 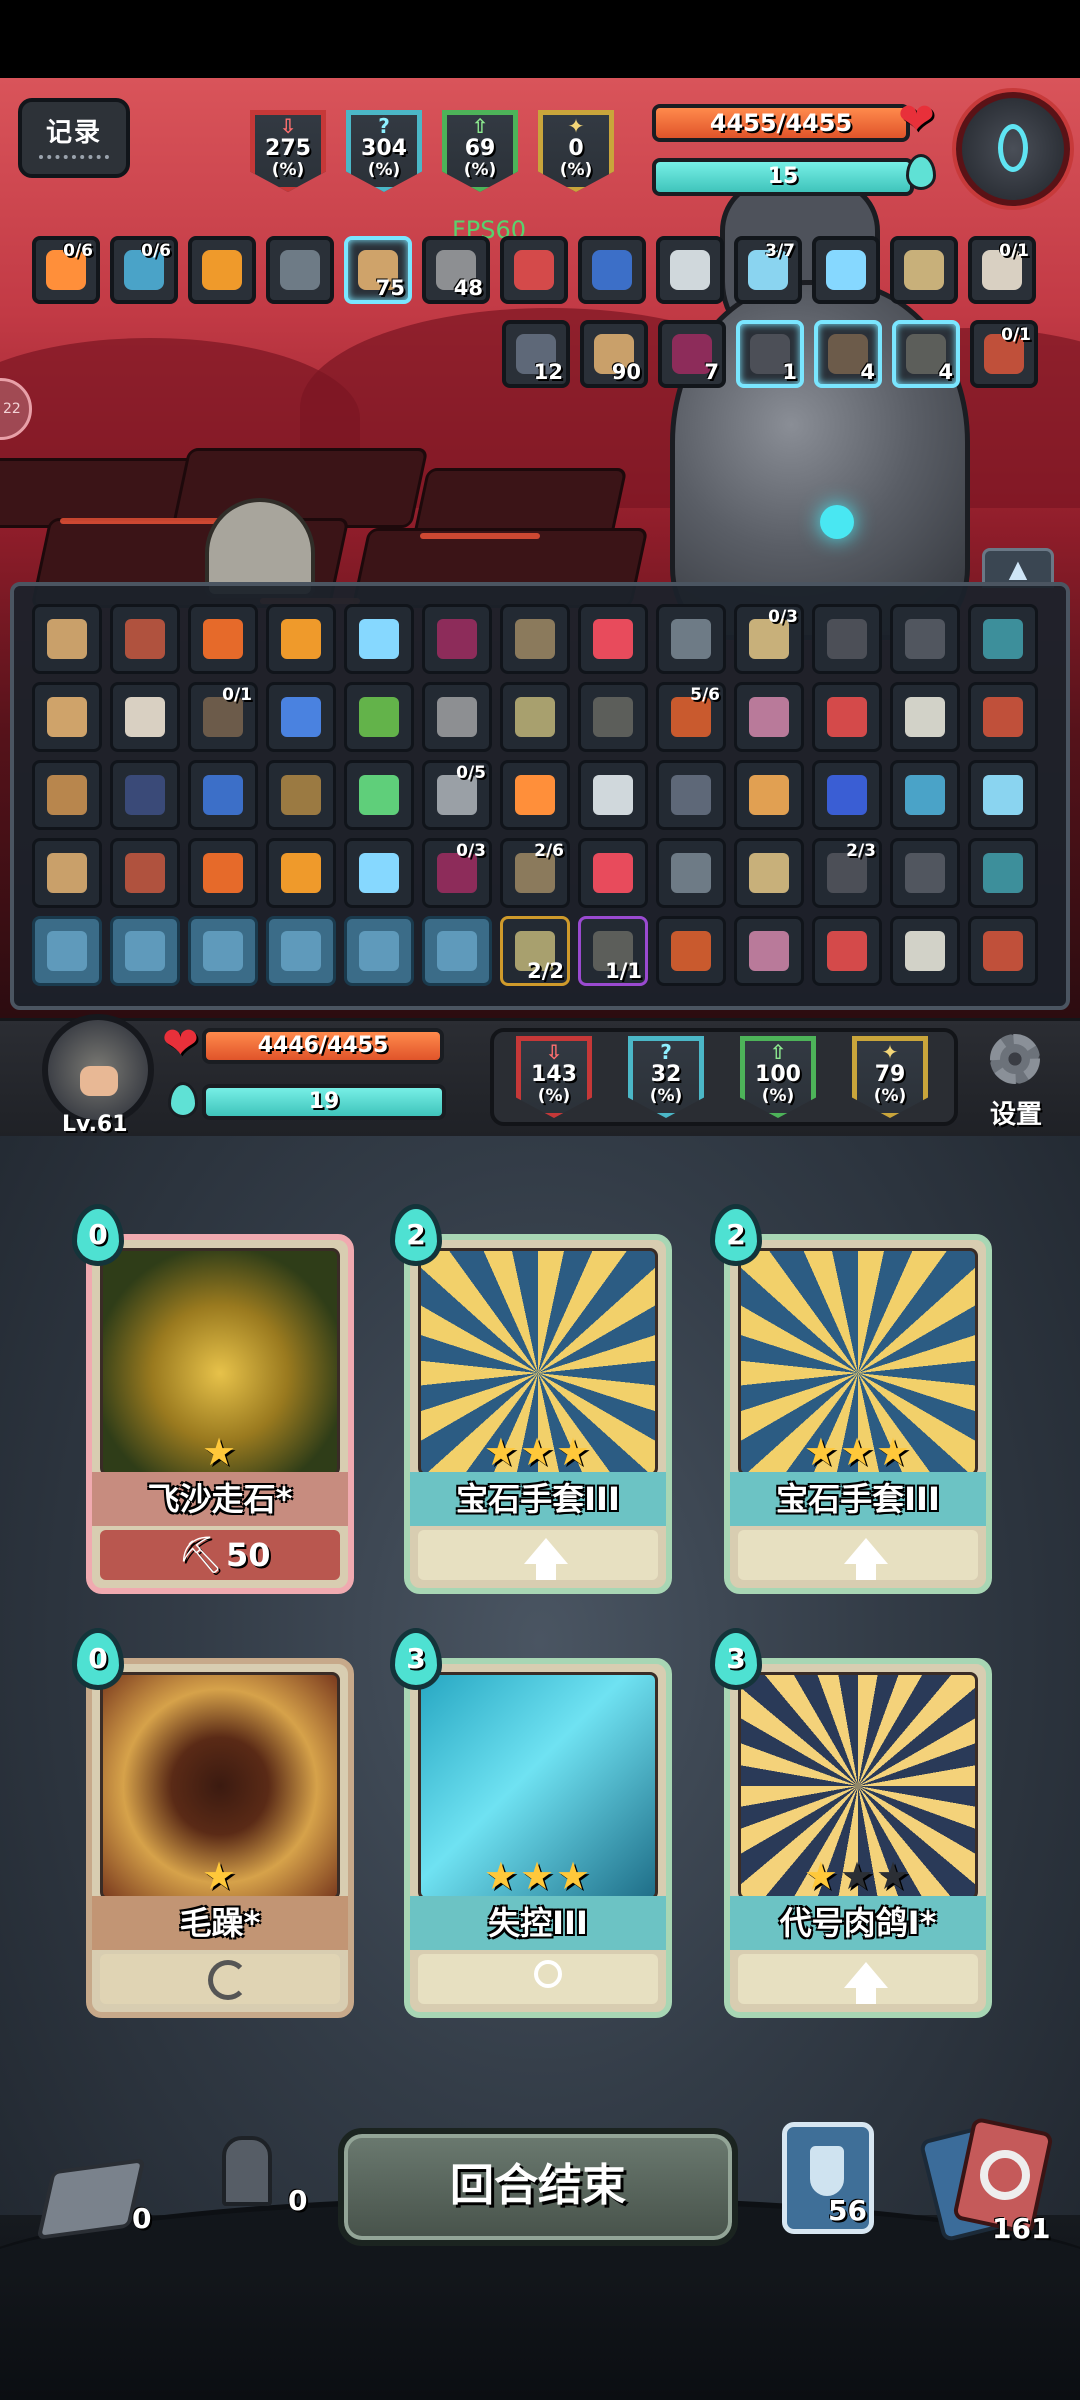 What do you see at coordinates (456, 270) in the screenshot?
I see `status-slot: 48` at bounding box center [456, 270].